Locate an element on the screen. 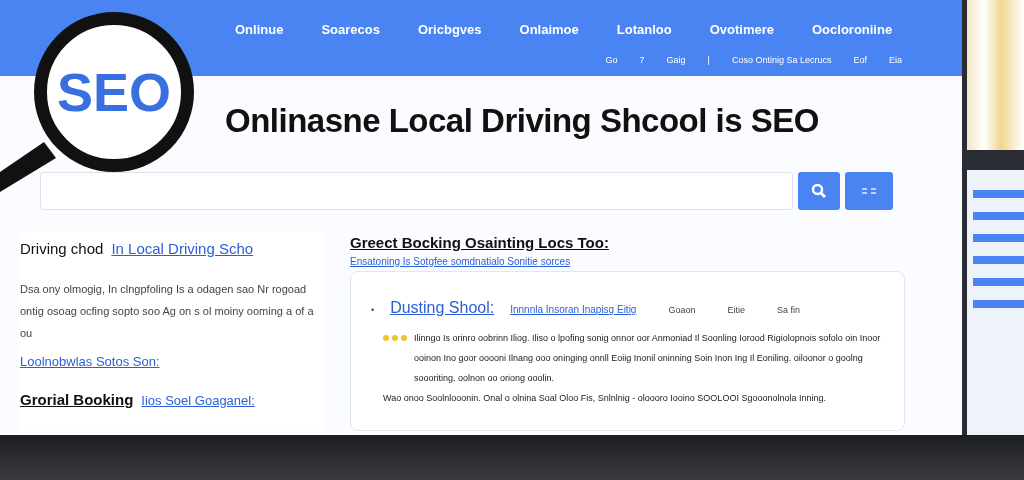 The image size is (1024, 480). subnav-link: Gaig is located at coordinates (676, 60).